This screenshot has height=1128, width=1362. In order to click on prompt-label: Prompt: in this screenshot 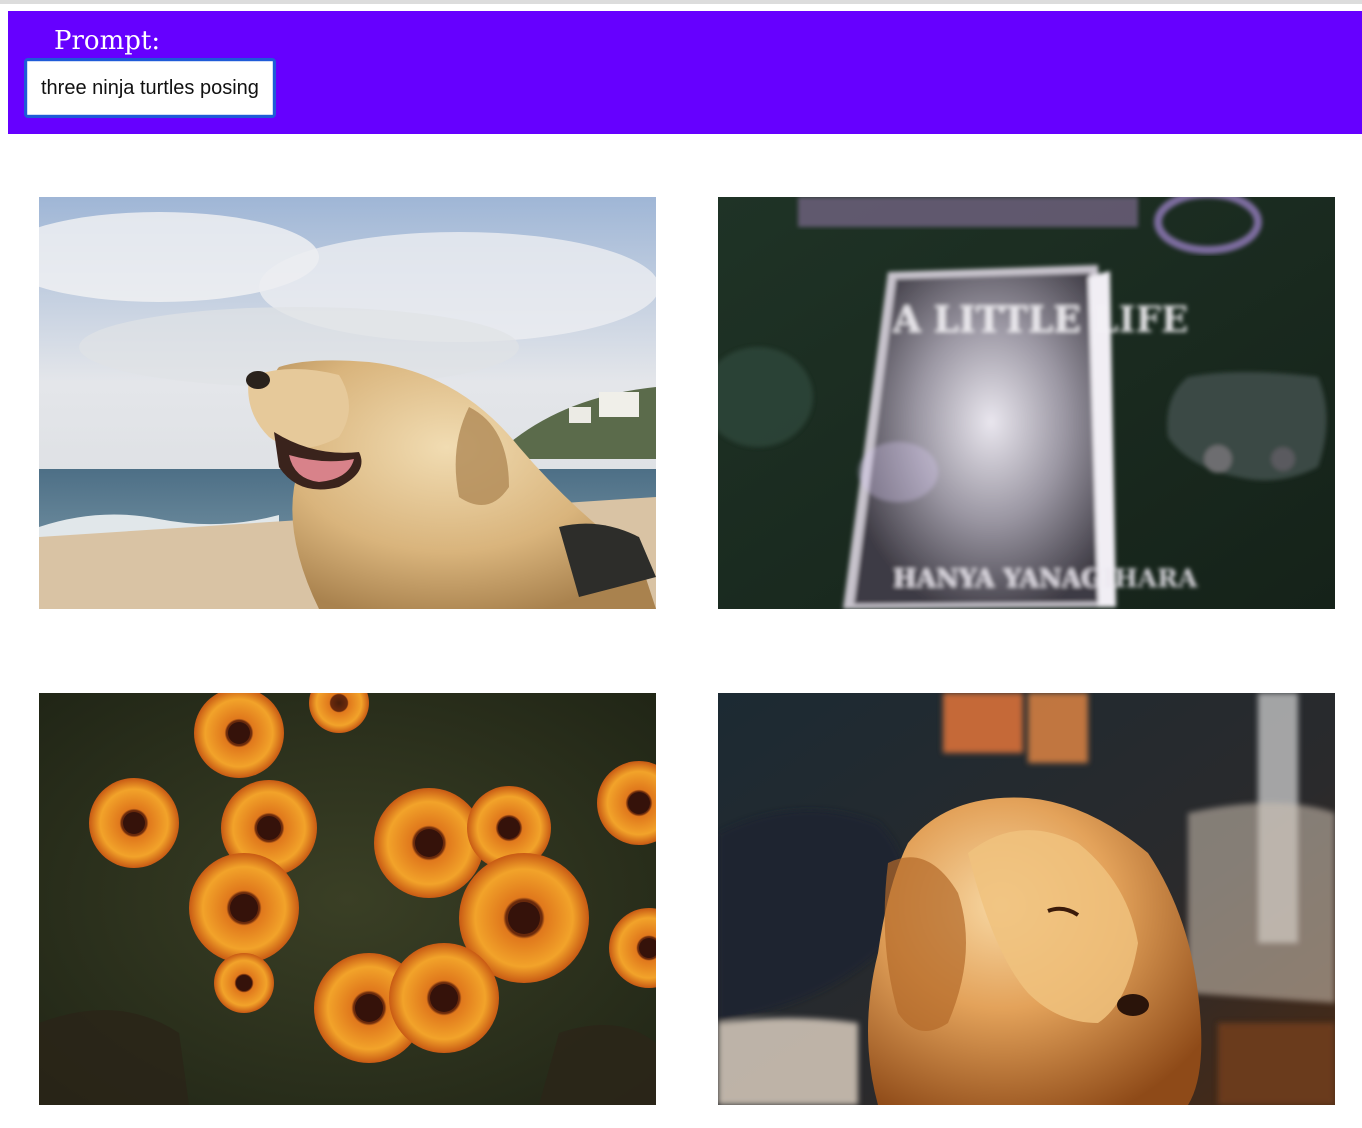, I will do `click(107, 41)`.